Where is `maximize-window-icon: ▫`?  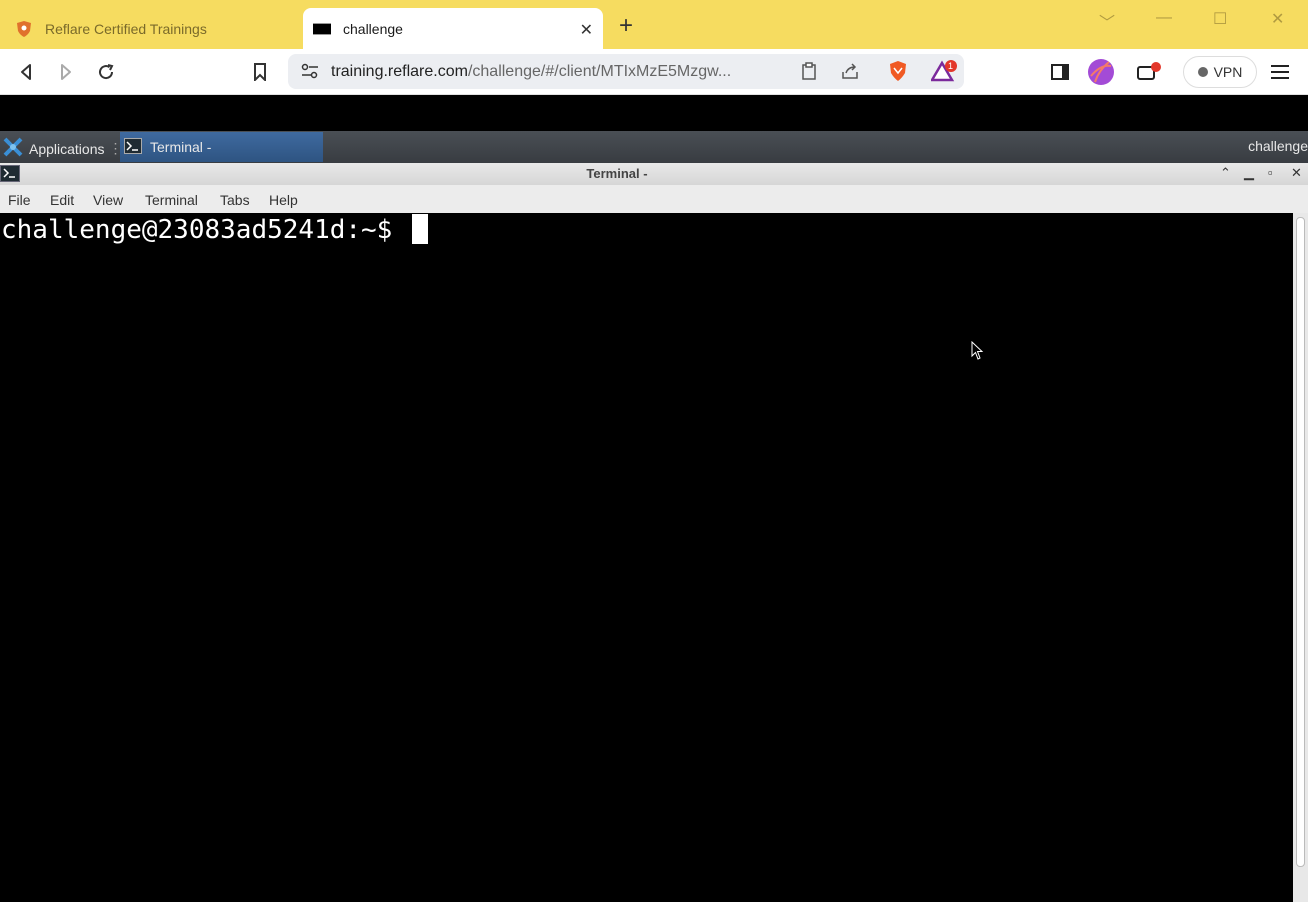
maximize-window-icon: ▫ is located at coordinates (1270, 172).